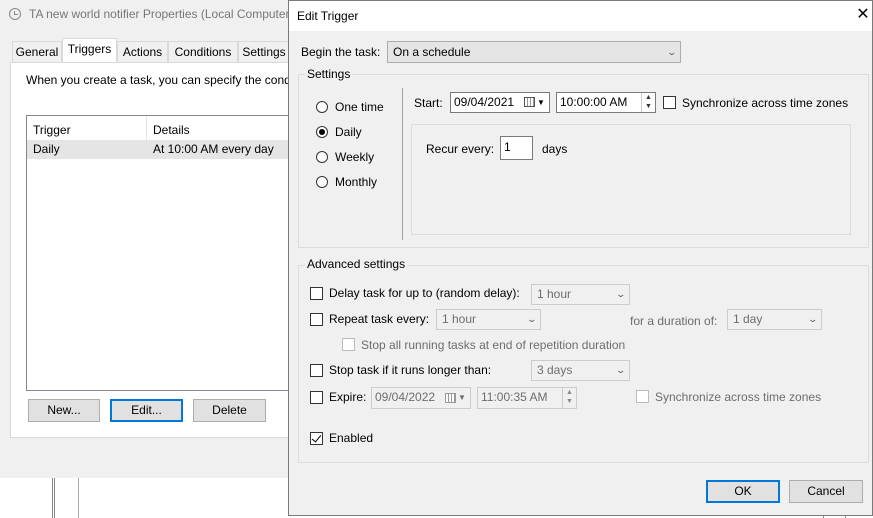 Image resolution: width=873 pixels, height=518 pixels. Describe the element at coordinates (348, 344) in the screenshot. I see `stop-running-checkbox` at that location.